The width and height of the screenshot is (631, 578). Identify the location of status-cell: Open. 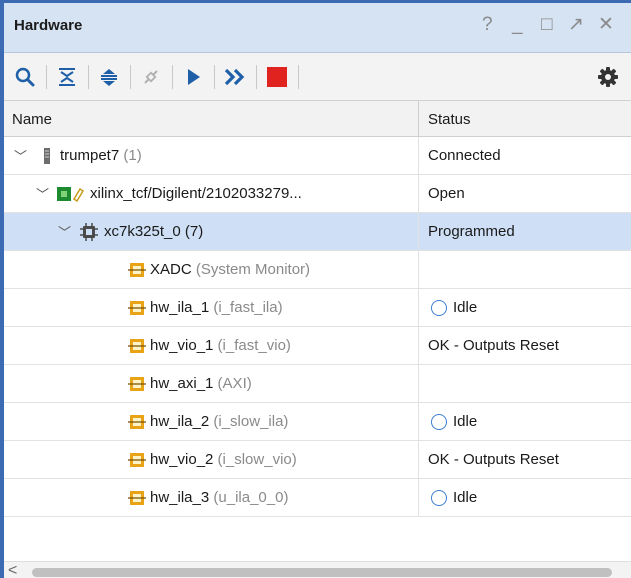
(446, 193).